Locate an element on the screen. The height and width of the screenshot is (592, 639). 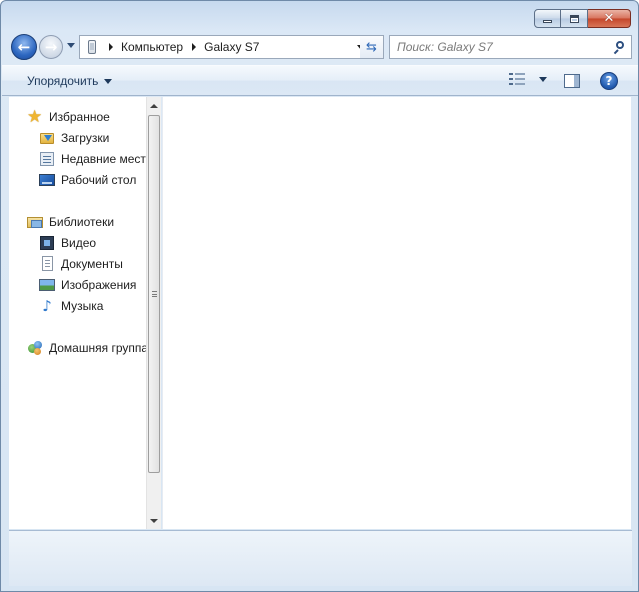
sidebar-item-downloads: Загрузки is located at coordinates (74, 138).